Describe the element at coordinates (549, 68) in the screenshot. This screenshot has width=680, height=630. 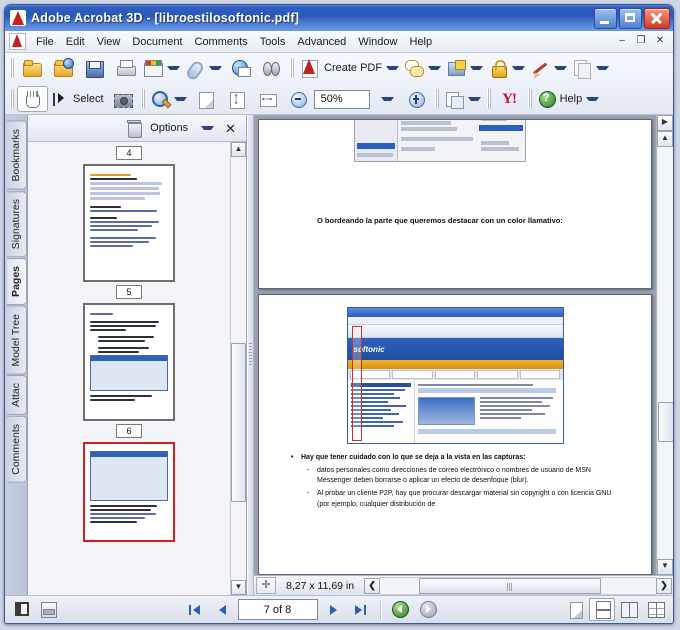
I see `sign-button` at that location.